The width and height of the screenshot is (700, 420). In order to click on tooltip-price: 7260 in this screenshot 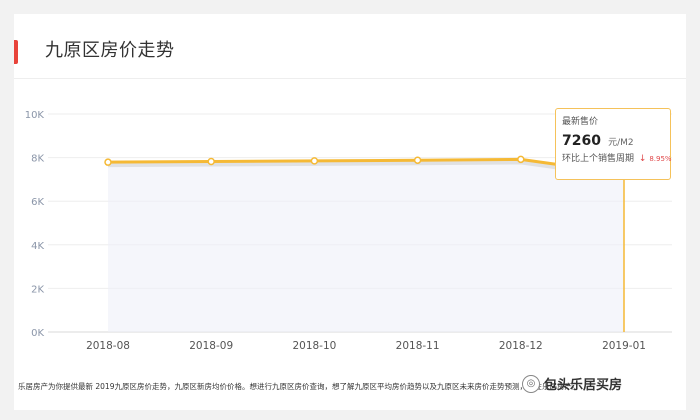, I will do `click(581, 141)`.